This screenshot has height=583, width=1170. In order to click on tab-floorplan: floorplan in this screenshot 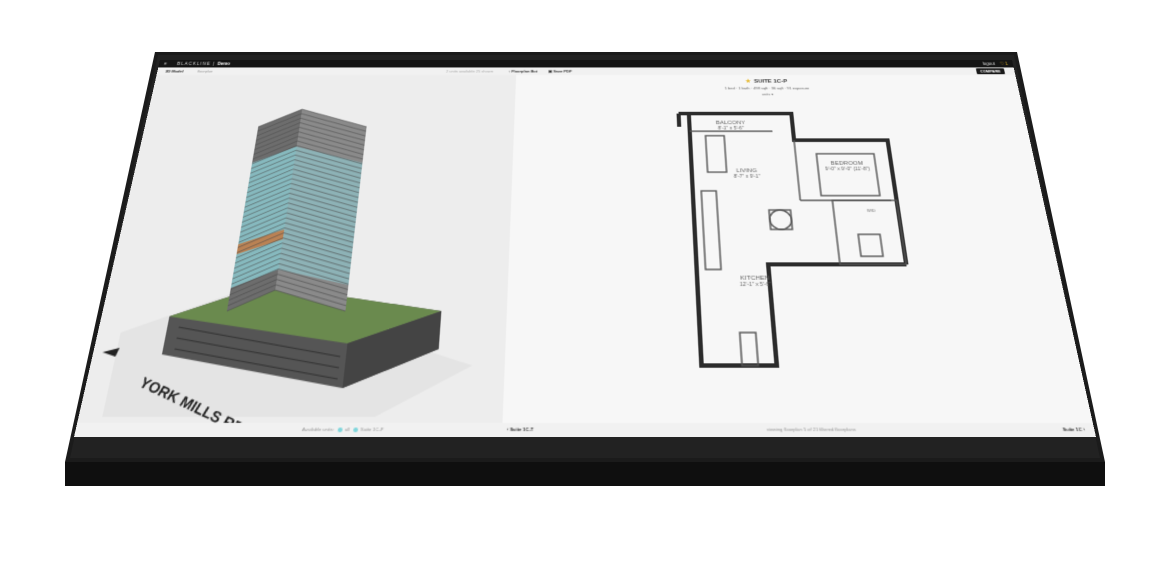, I will do `click(205, 71)`.